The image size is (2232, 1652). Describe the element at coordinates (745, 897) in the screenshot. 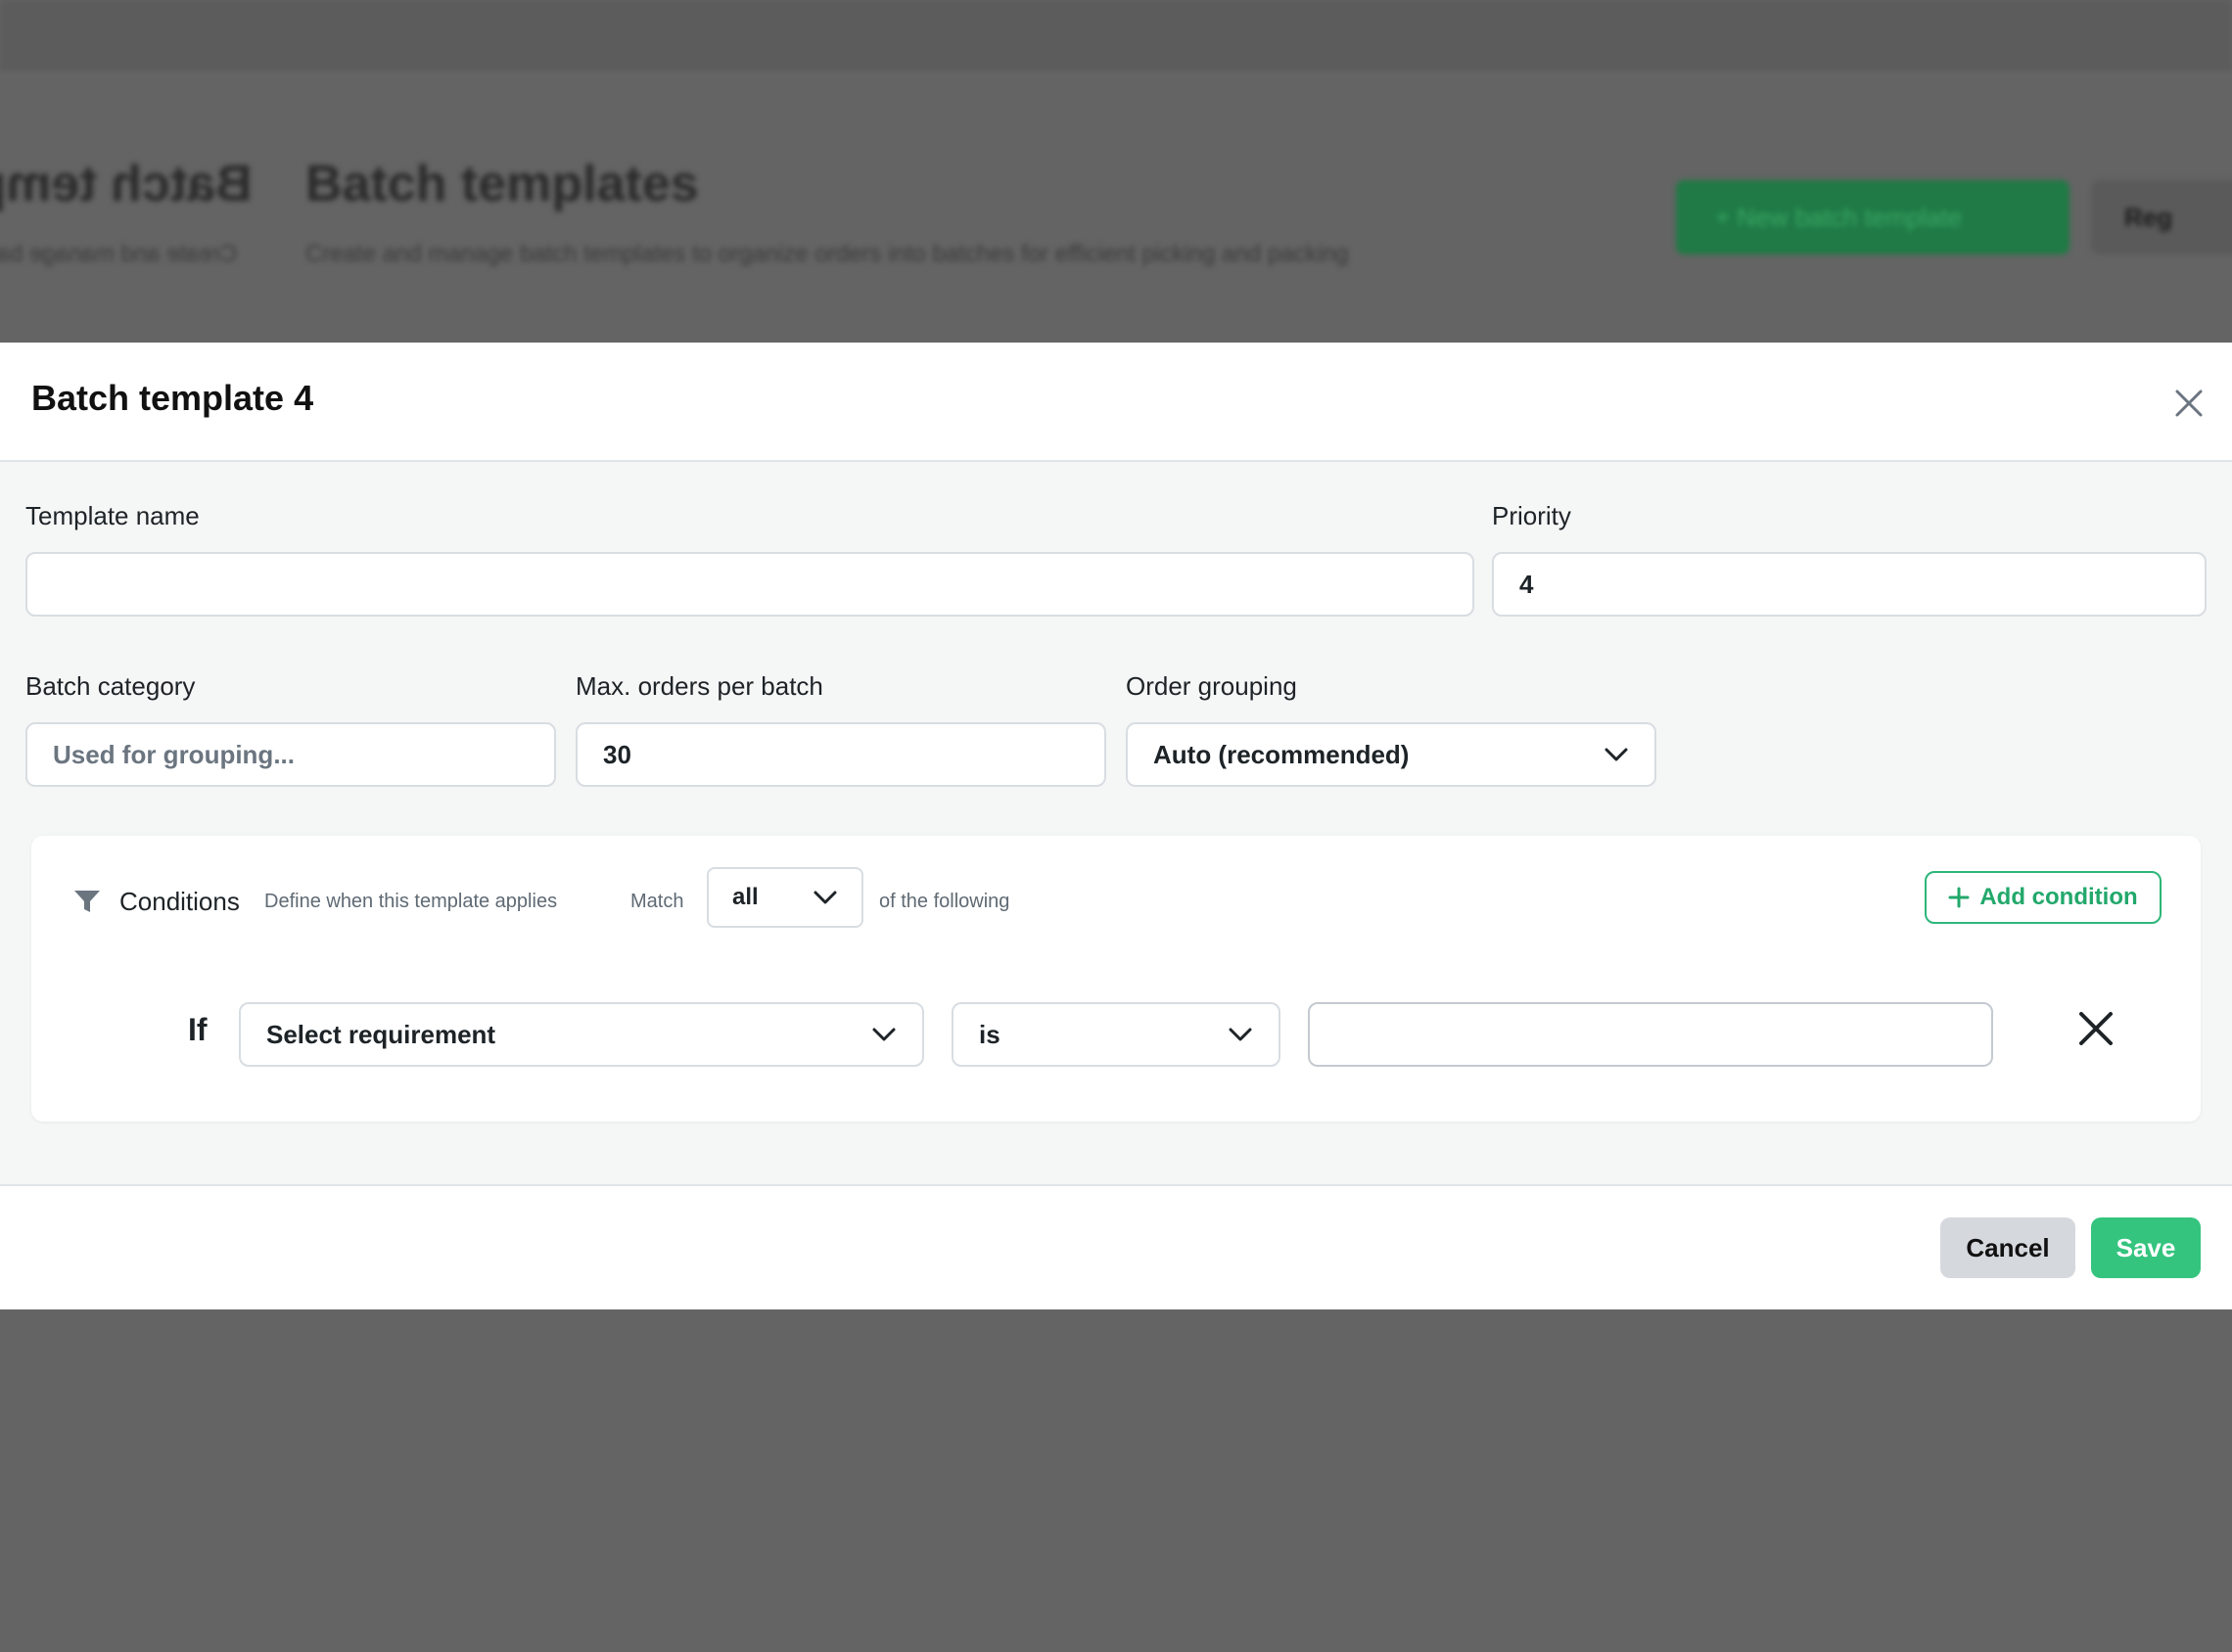

I see `match-mode-value: all` at that location.